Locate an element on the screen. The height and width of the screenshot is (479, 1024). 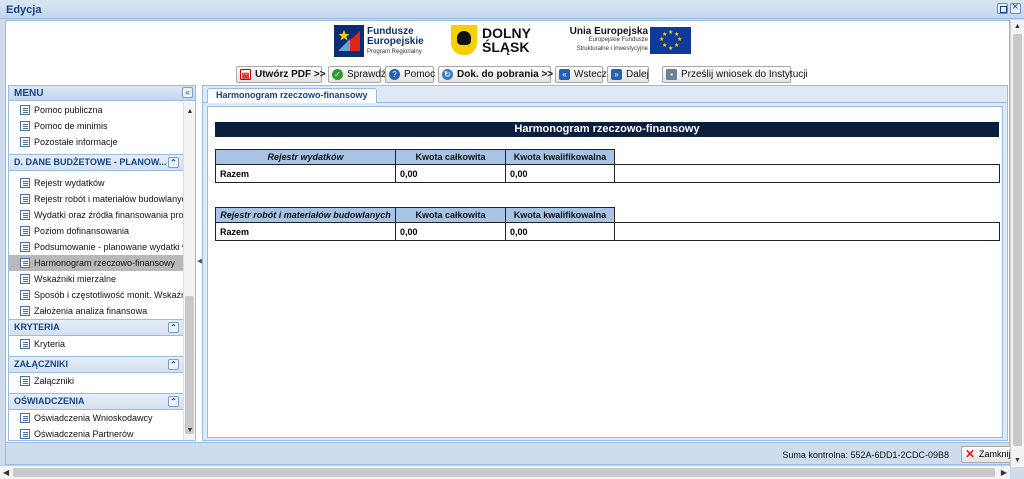
documents-download-button: ↻ Dok. do pobrania >> is located at coordinates (496, 74).